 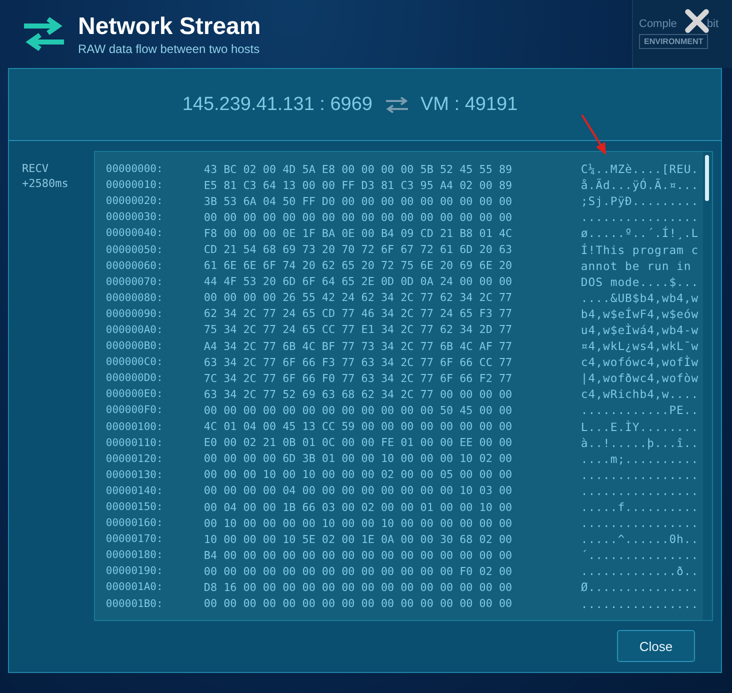 I want to click on hex-address: 00000130:, so click(x=135, y=474).